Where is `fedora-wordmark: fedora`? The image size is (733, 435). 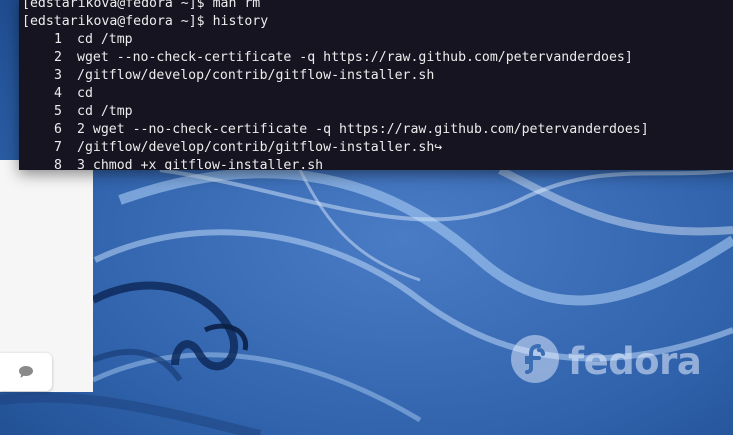
fedora-wordmark: fedora is located at coordinates (635, 361).